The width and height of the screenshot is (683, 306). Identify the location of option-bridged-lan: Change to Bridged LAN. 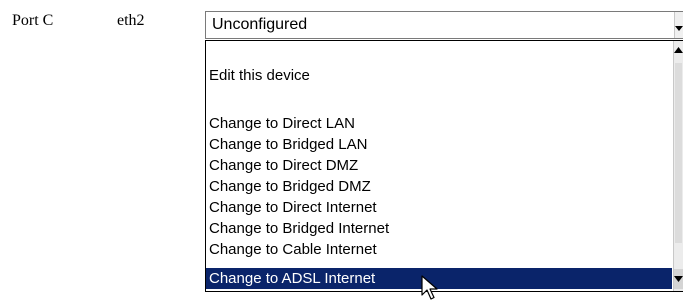
(439, 144).